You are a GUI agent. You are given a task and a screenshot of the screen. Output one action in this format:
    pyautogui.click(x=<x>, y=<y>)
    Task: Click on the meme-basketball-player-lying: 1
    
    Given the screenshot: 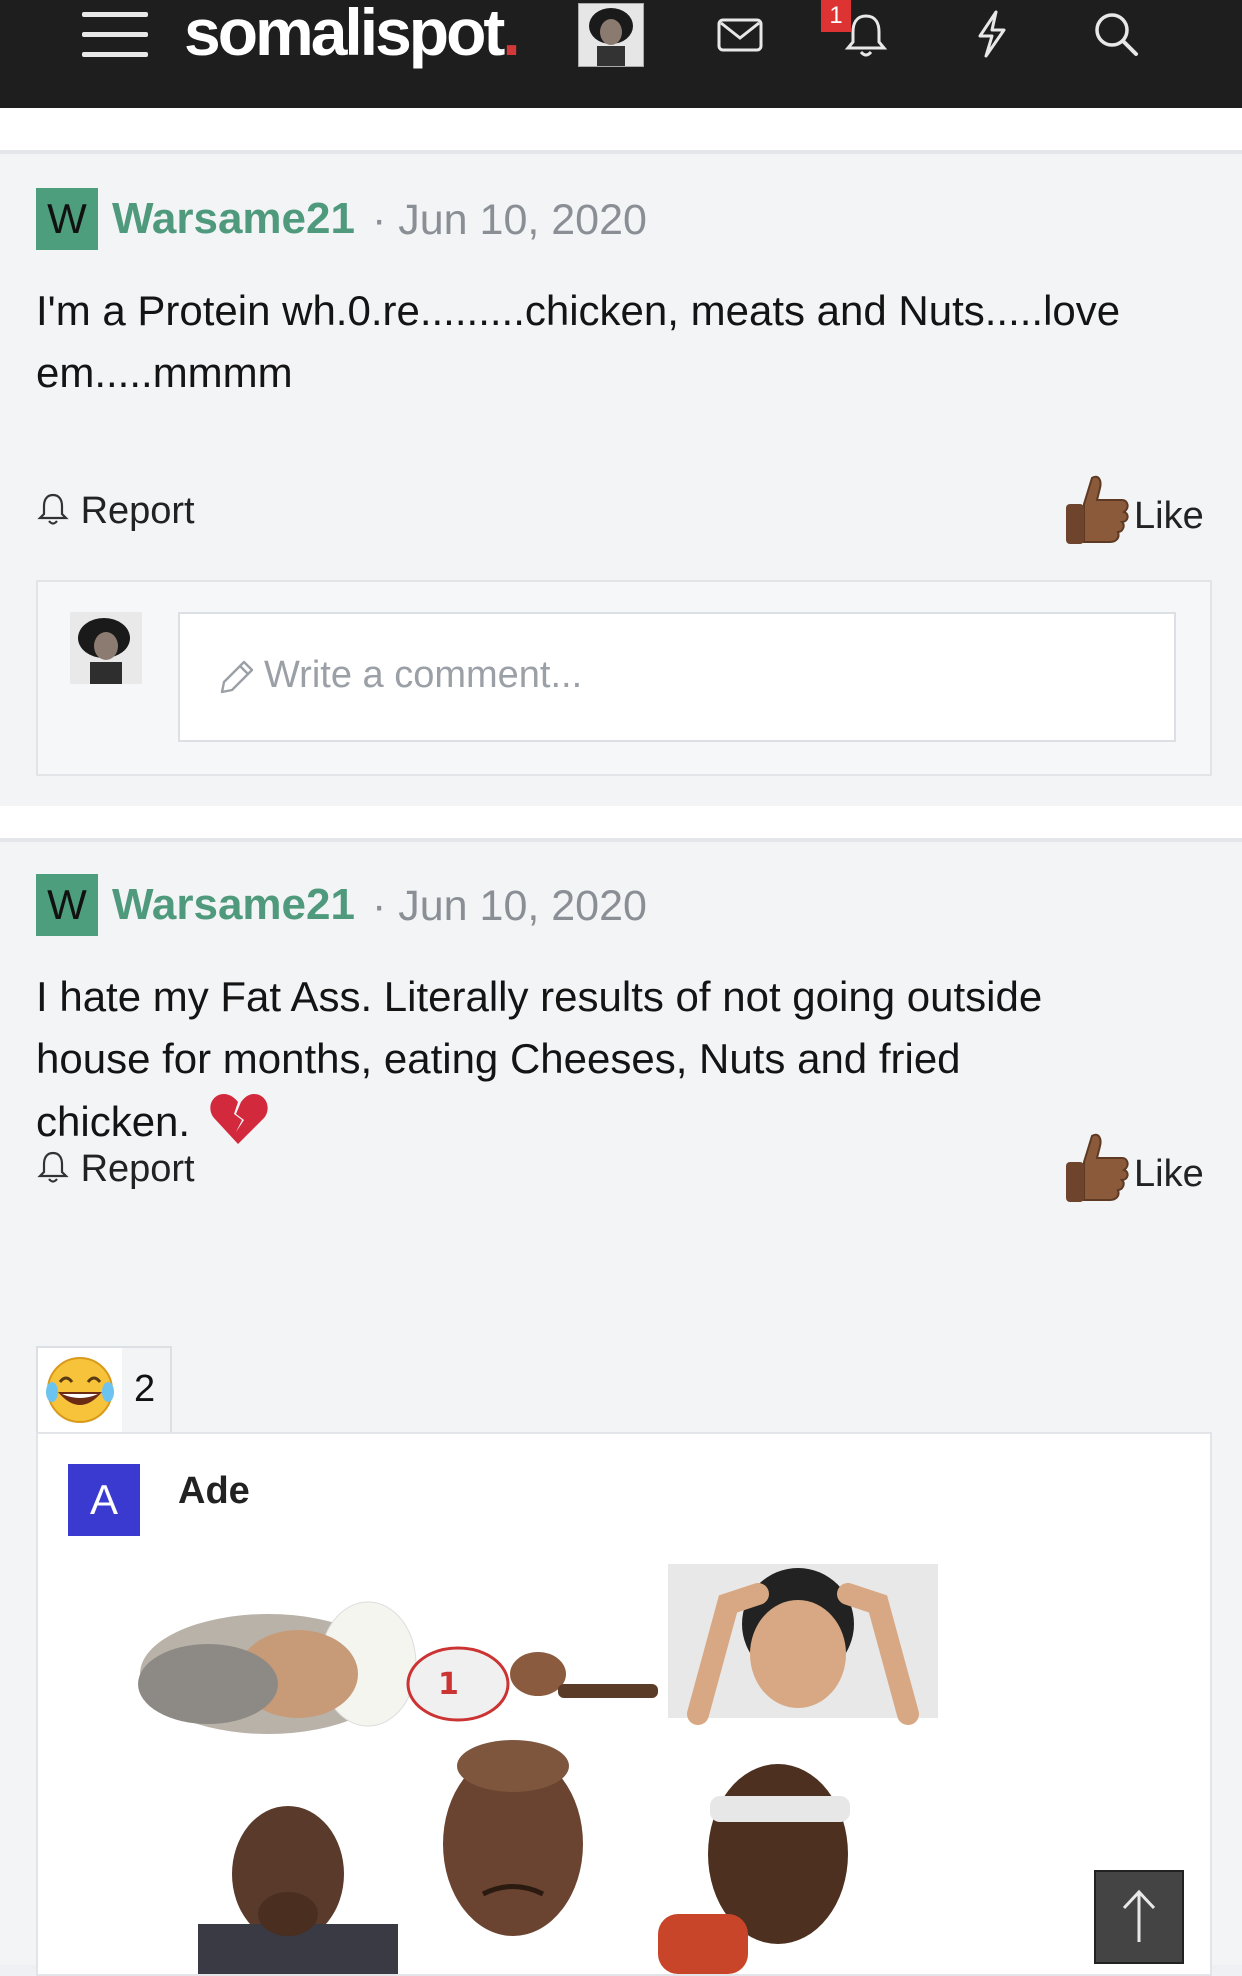 What is the action you would take?
    pyautogui.click(x=532, y=1684)
    